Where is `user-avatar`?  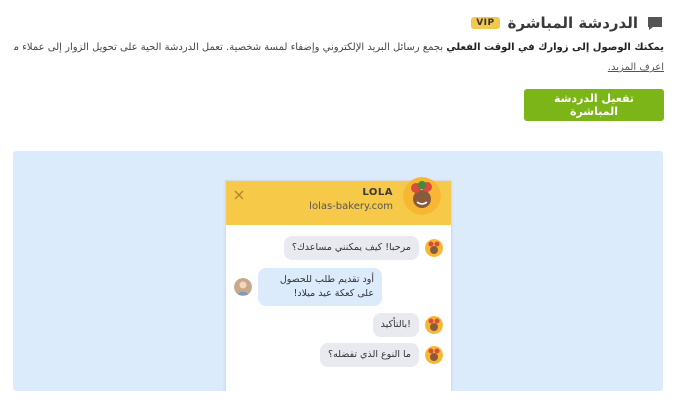 user-avatar is located at coordinates (243, 287).